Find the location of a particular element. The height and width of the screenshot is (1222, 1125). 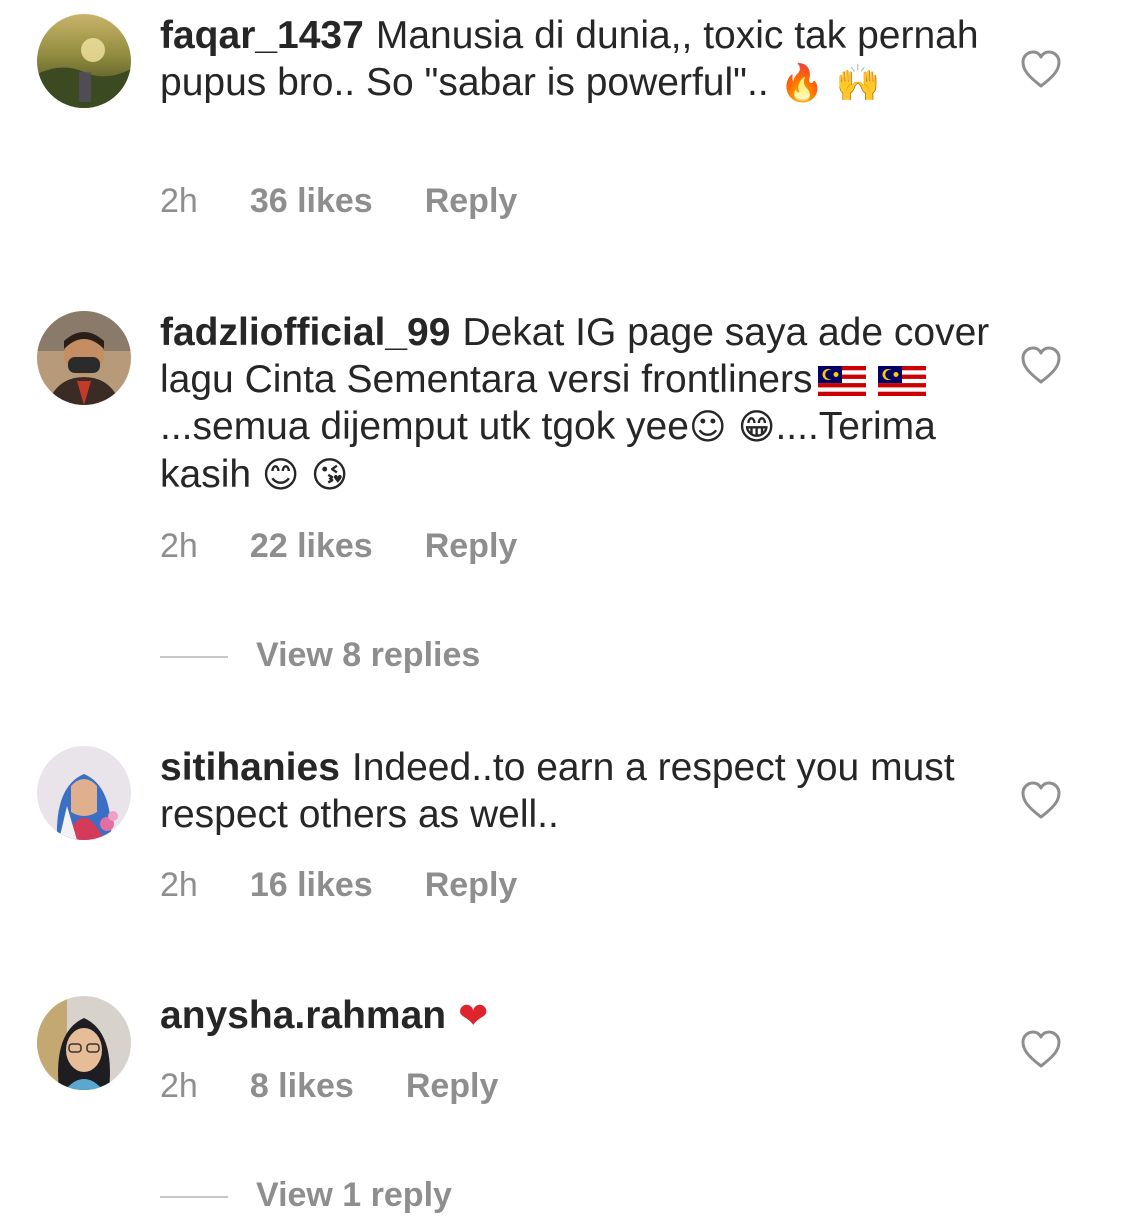

likes-count: 16 likes is located at coordinates (311, 885).